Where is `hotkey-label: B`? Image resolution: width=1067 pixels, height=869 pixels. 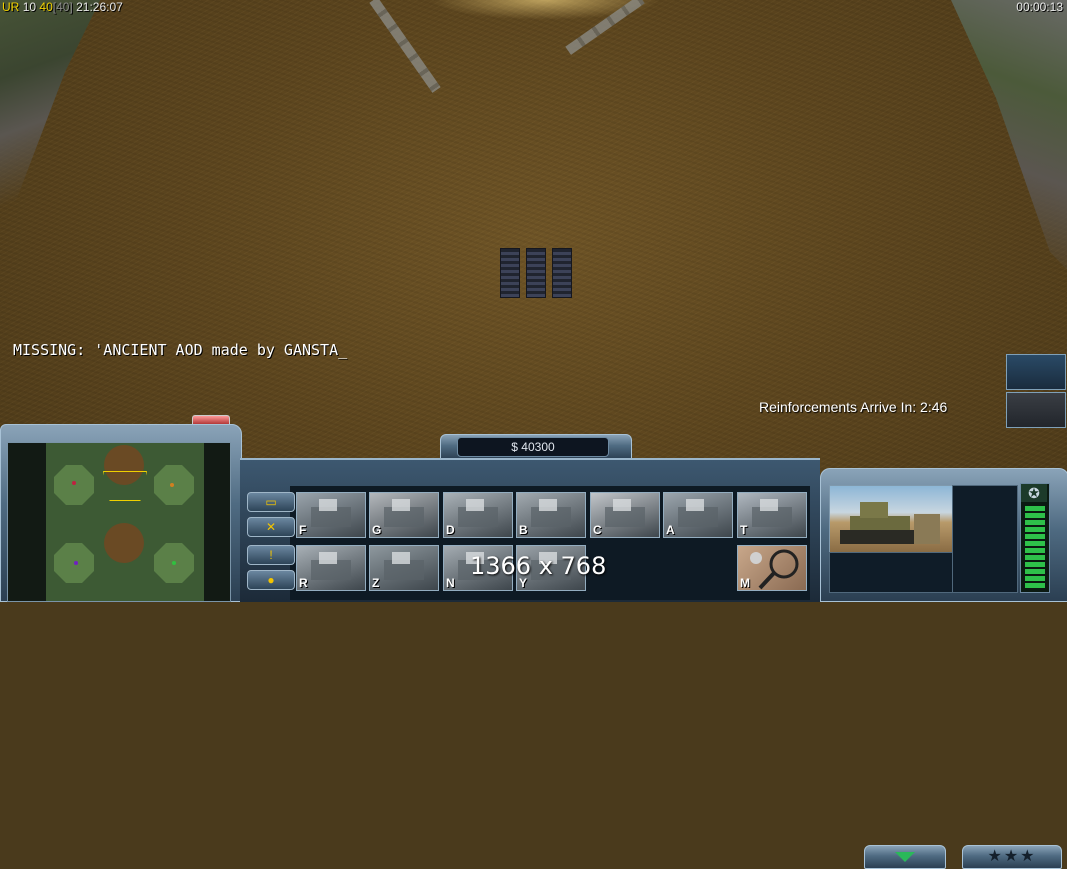 hotkey-label: B is located at coordinates (523, 530).